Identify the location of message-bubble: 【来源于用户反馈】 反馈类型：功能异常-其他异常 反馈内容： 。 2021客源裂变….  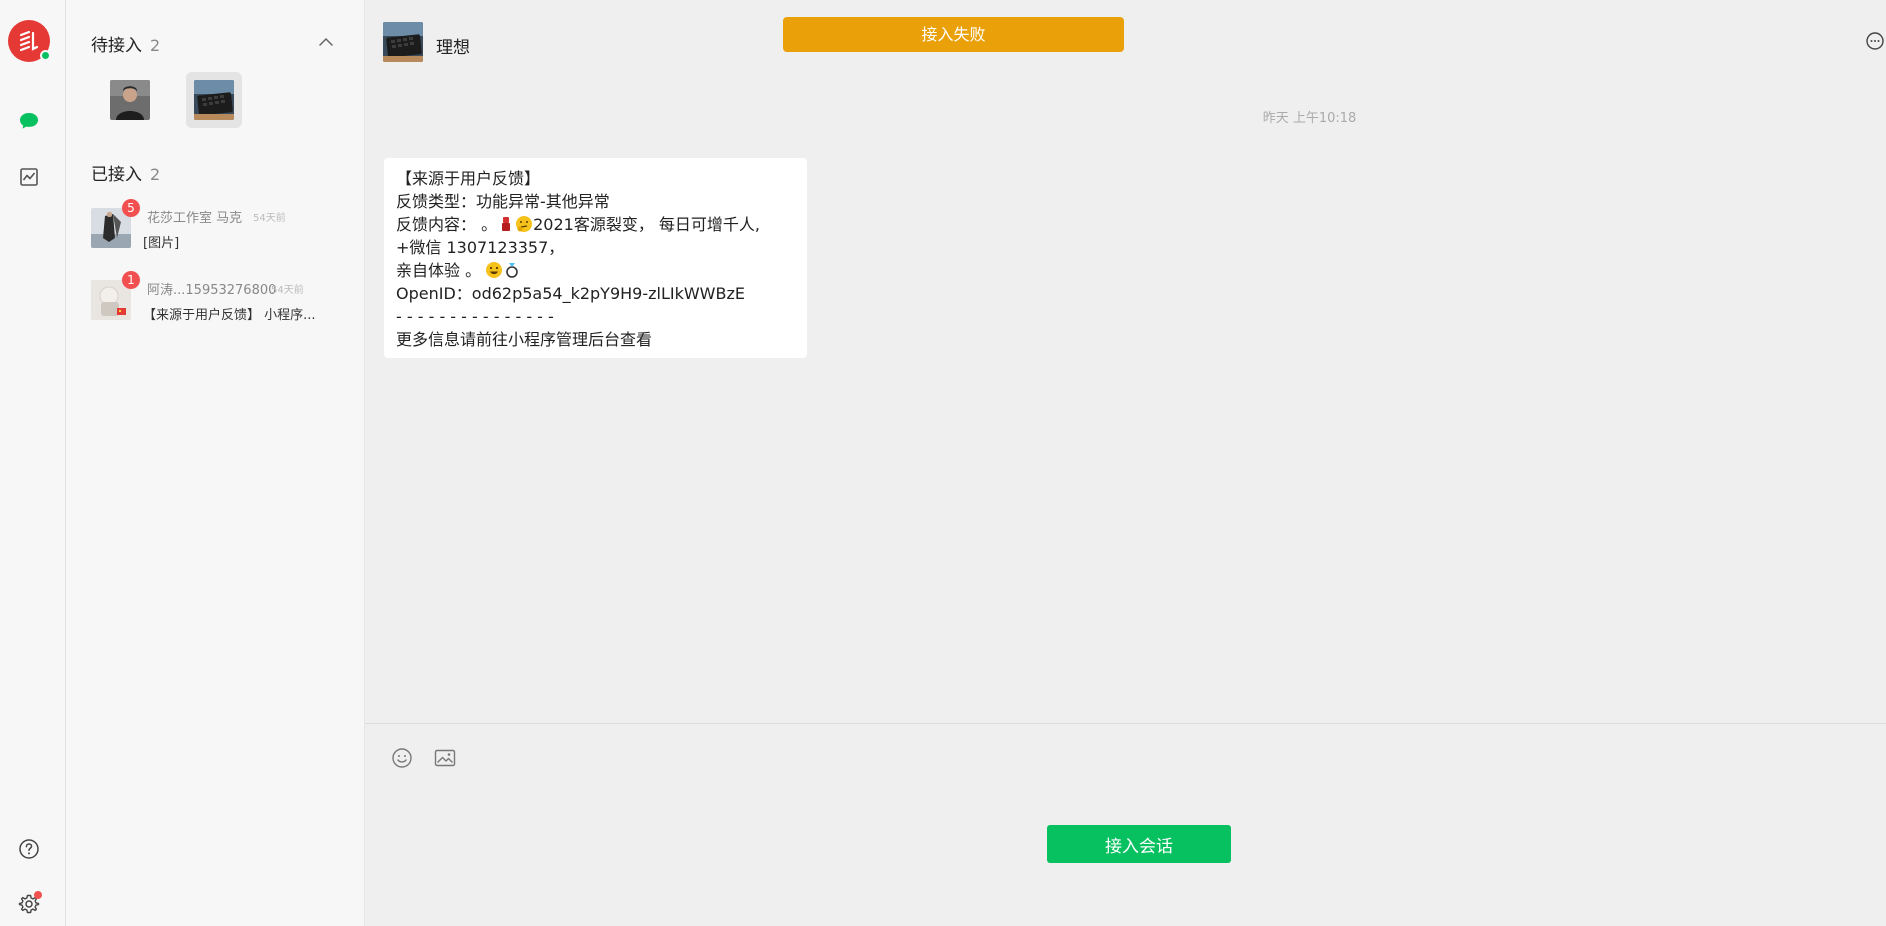
(595, 258).